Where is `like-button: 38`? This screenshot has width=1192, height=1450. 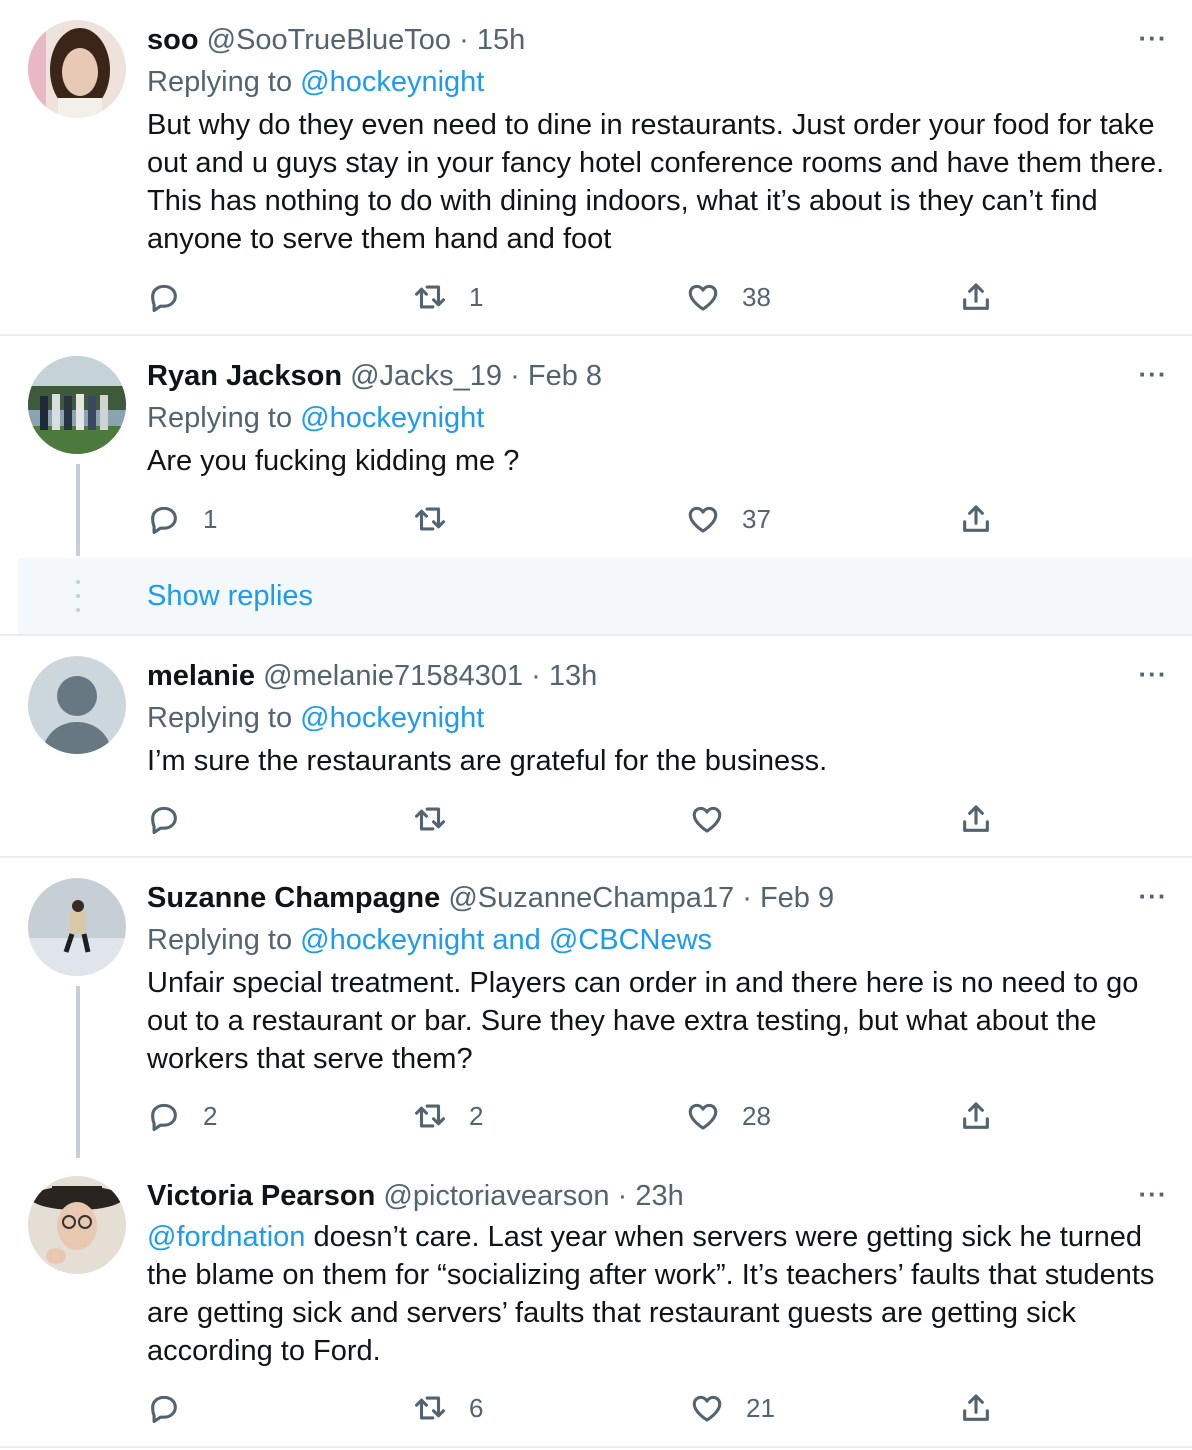
like-button: 38 is located at coordinates (728, 297).